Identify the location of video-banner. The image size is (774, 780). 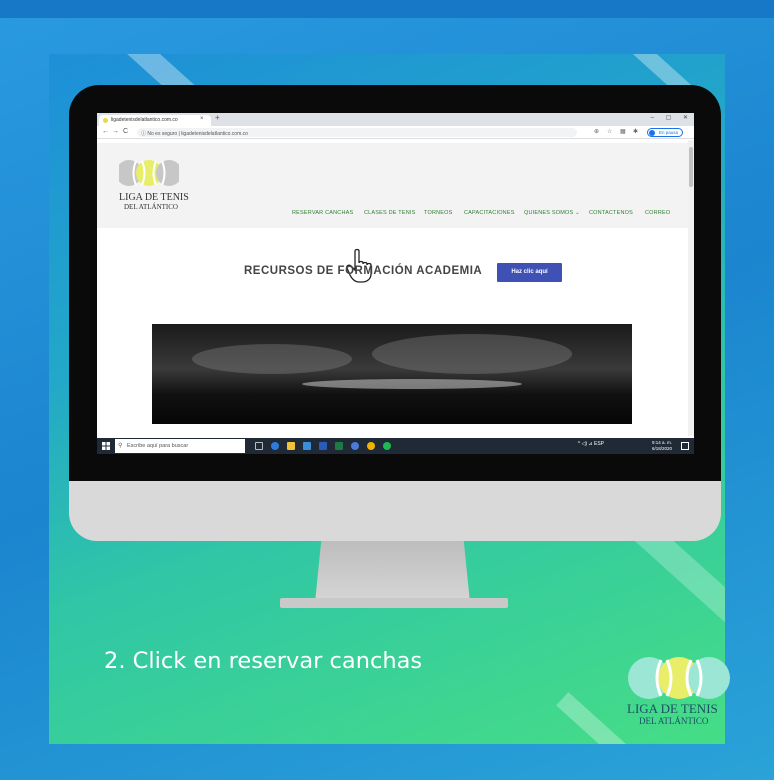
(392, 374).